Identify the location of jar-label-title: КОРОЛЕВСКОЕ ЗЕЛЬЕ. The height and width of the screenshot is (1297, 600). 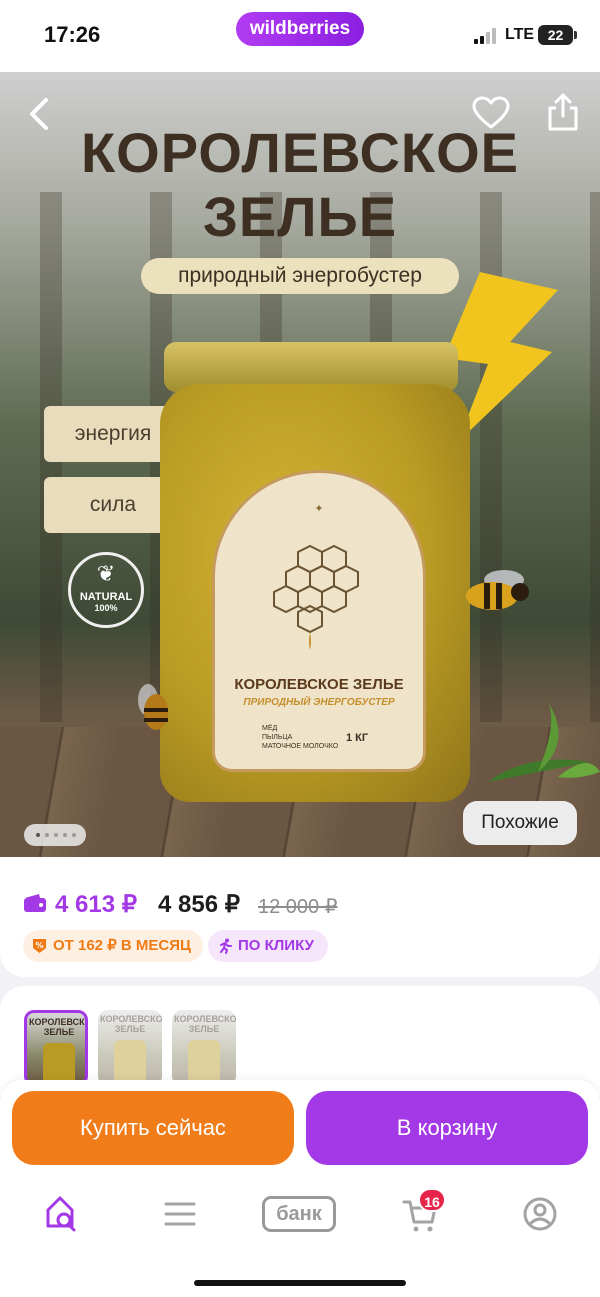
(319, 684).